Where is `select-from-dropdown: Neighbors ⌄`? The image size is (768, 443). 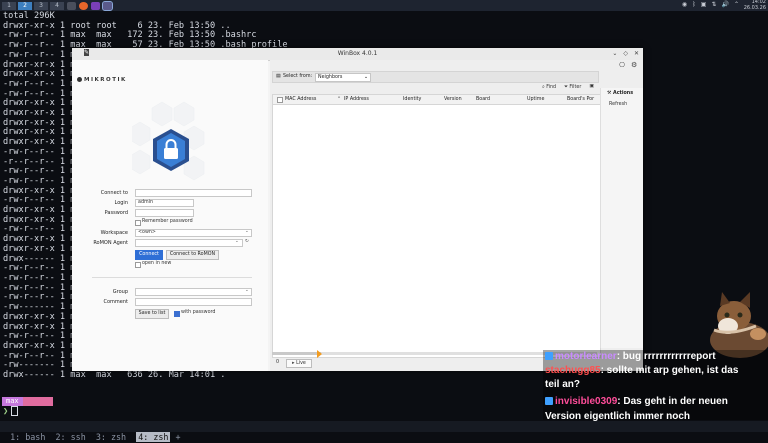
select-from-dropdown: Neighbors ⌄ is located at coordinates (343, 77).